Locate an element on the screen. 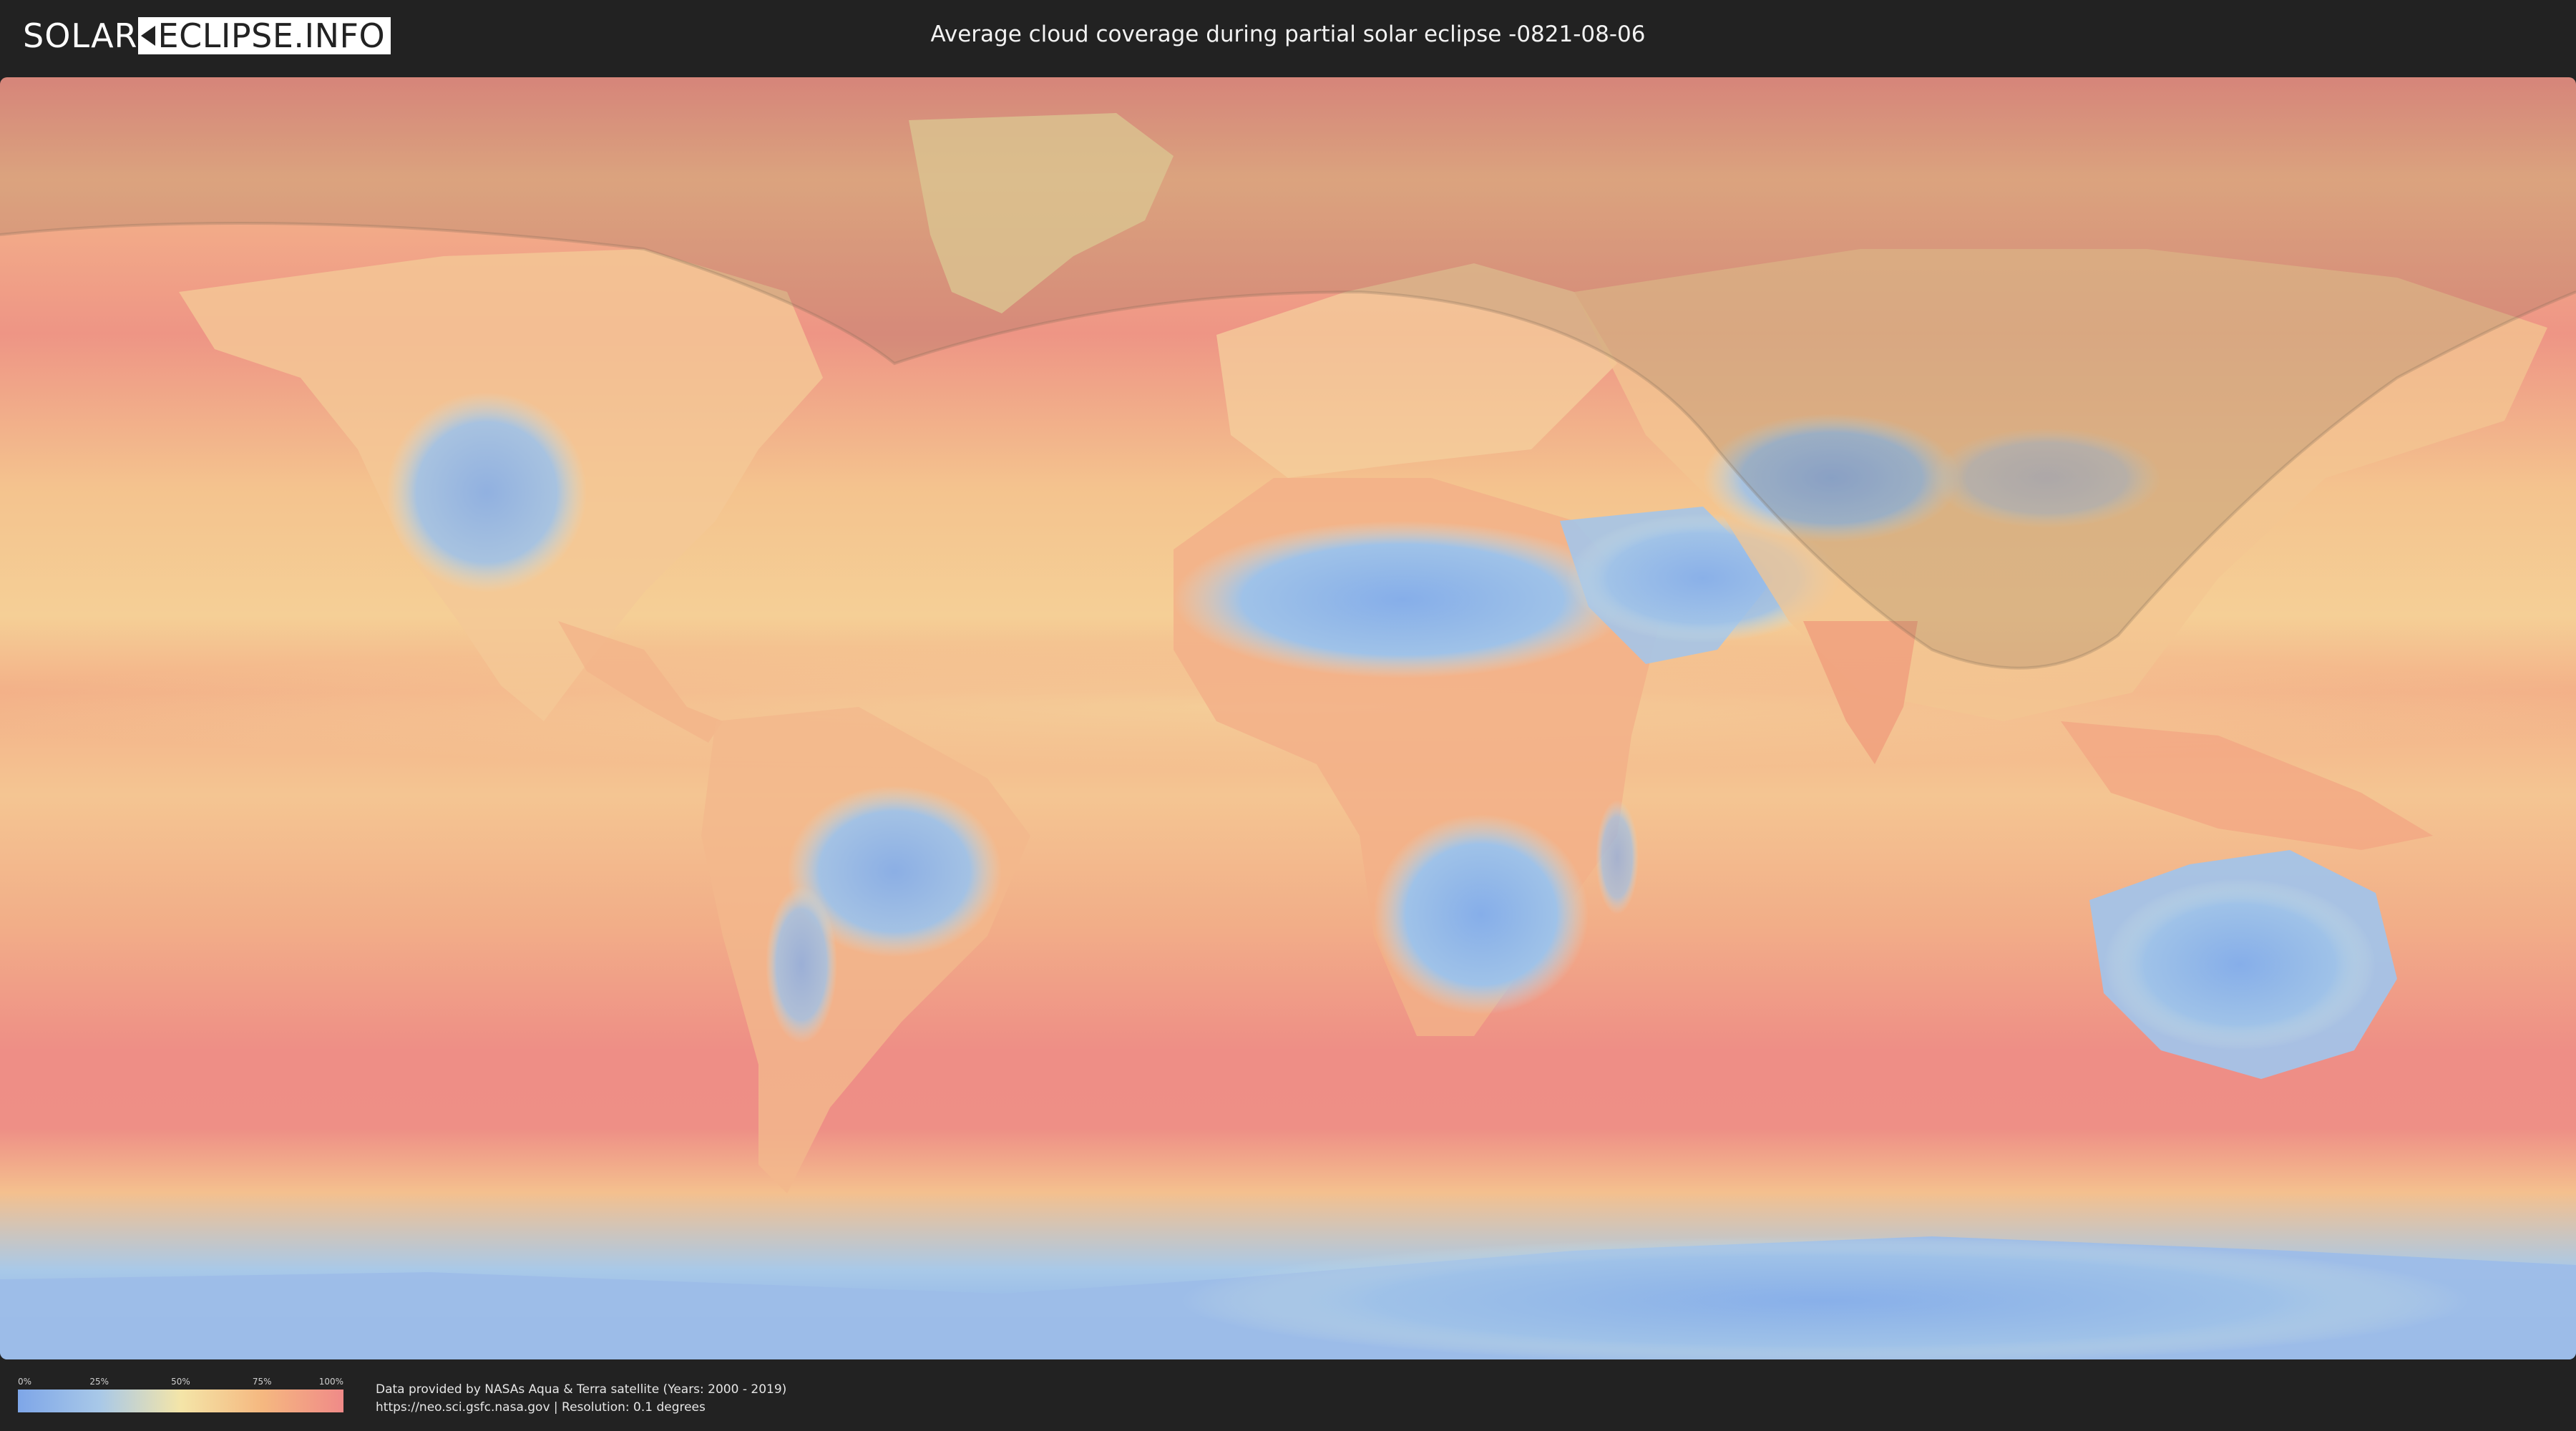 The width and height of the screenshot is (2576, 1431). logo-text-eclipse: ECLIPSE.INFO is located at coordinates (271, 35).